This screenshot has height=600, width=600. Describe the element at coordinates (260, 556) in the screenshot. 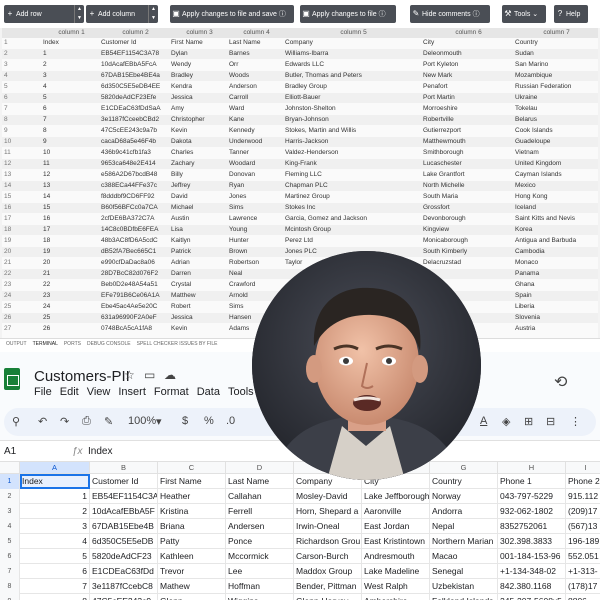

I see `sheet-cell: Mccormick` at that location.